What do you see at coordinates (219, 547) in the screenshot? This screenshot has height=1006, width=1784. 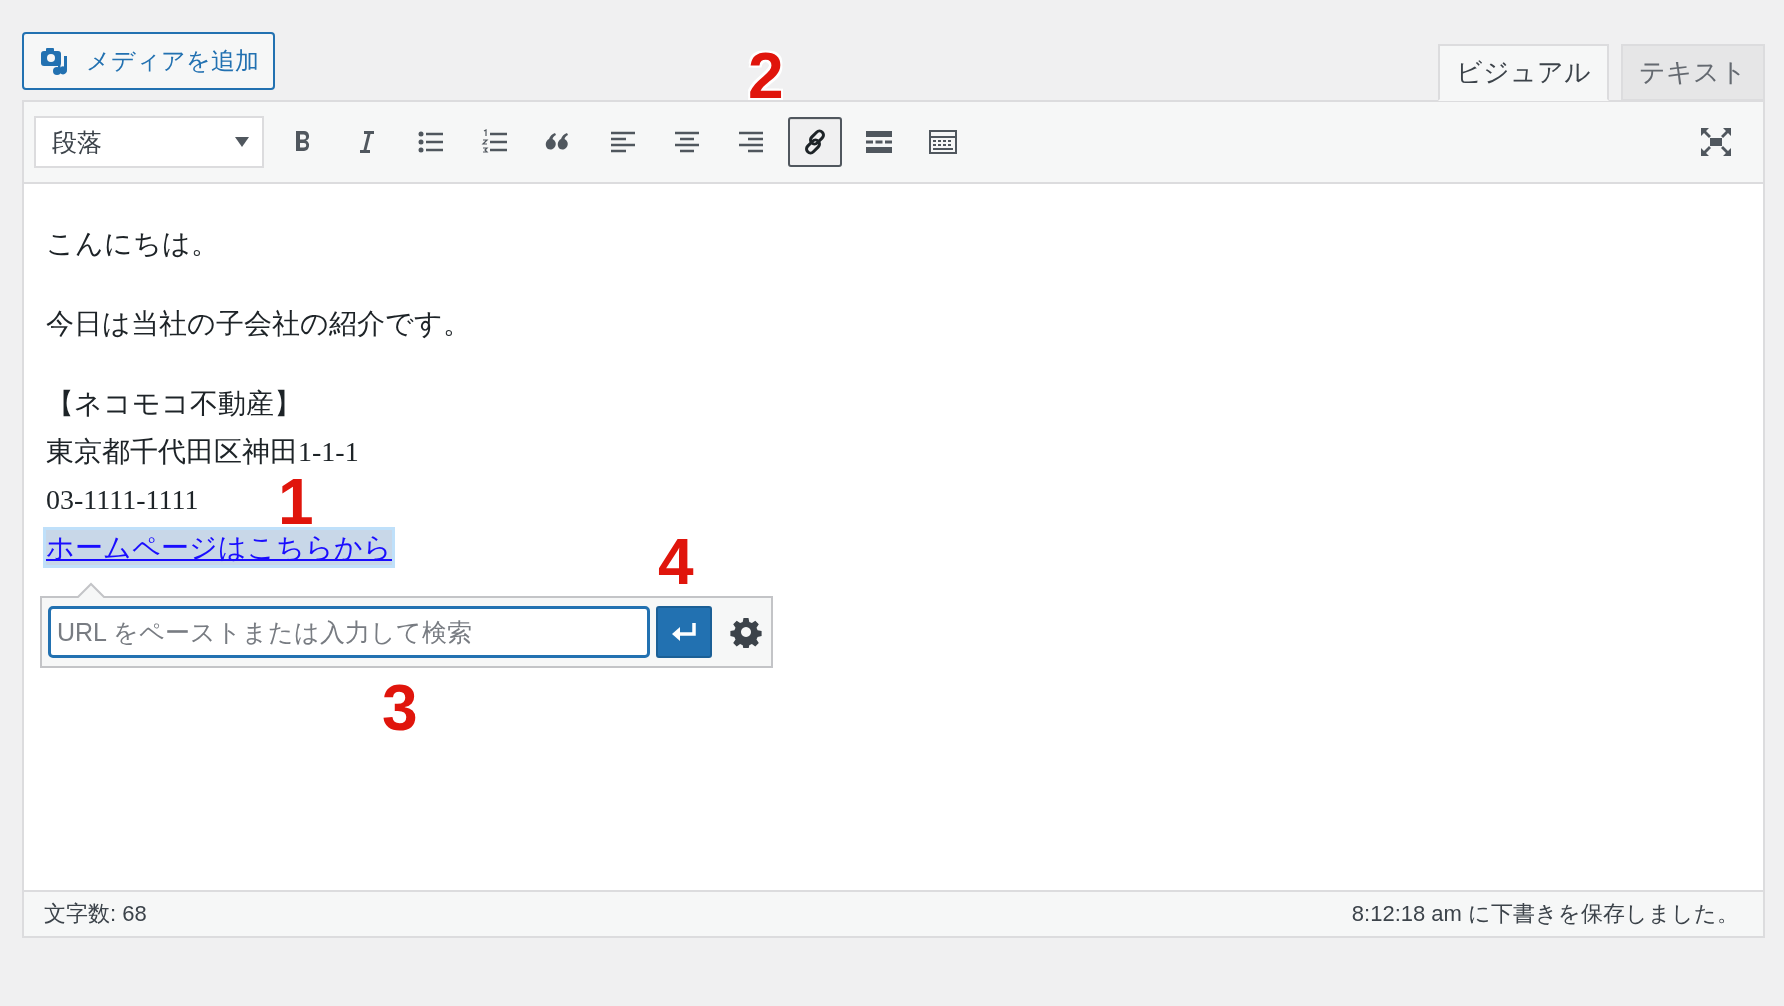 I see `homepage-link: ホームページはこちらから` at bounding box center [219, 547].